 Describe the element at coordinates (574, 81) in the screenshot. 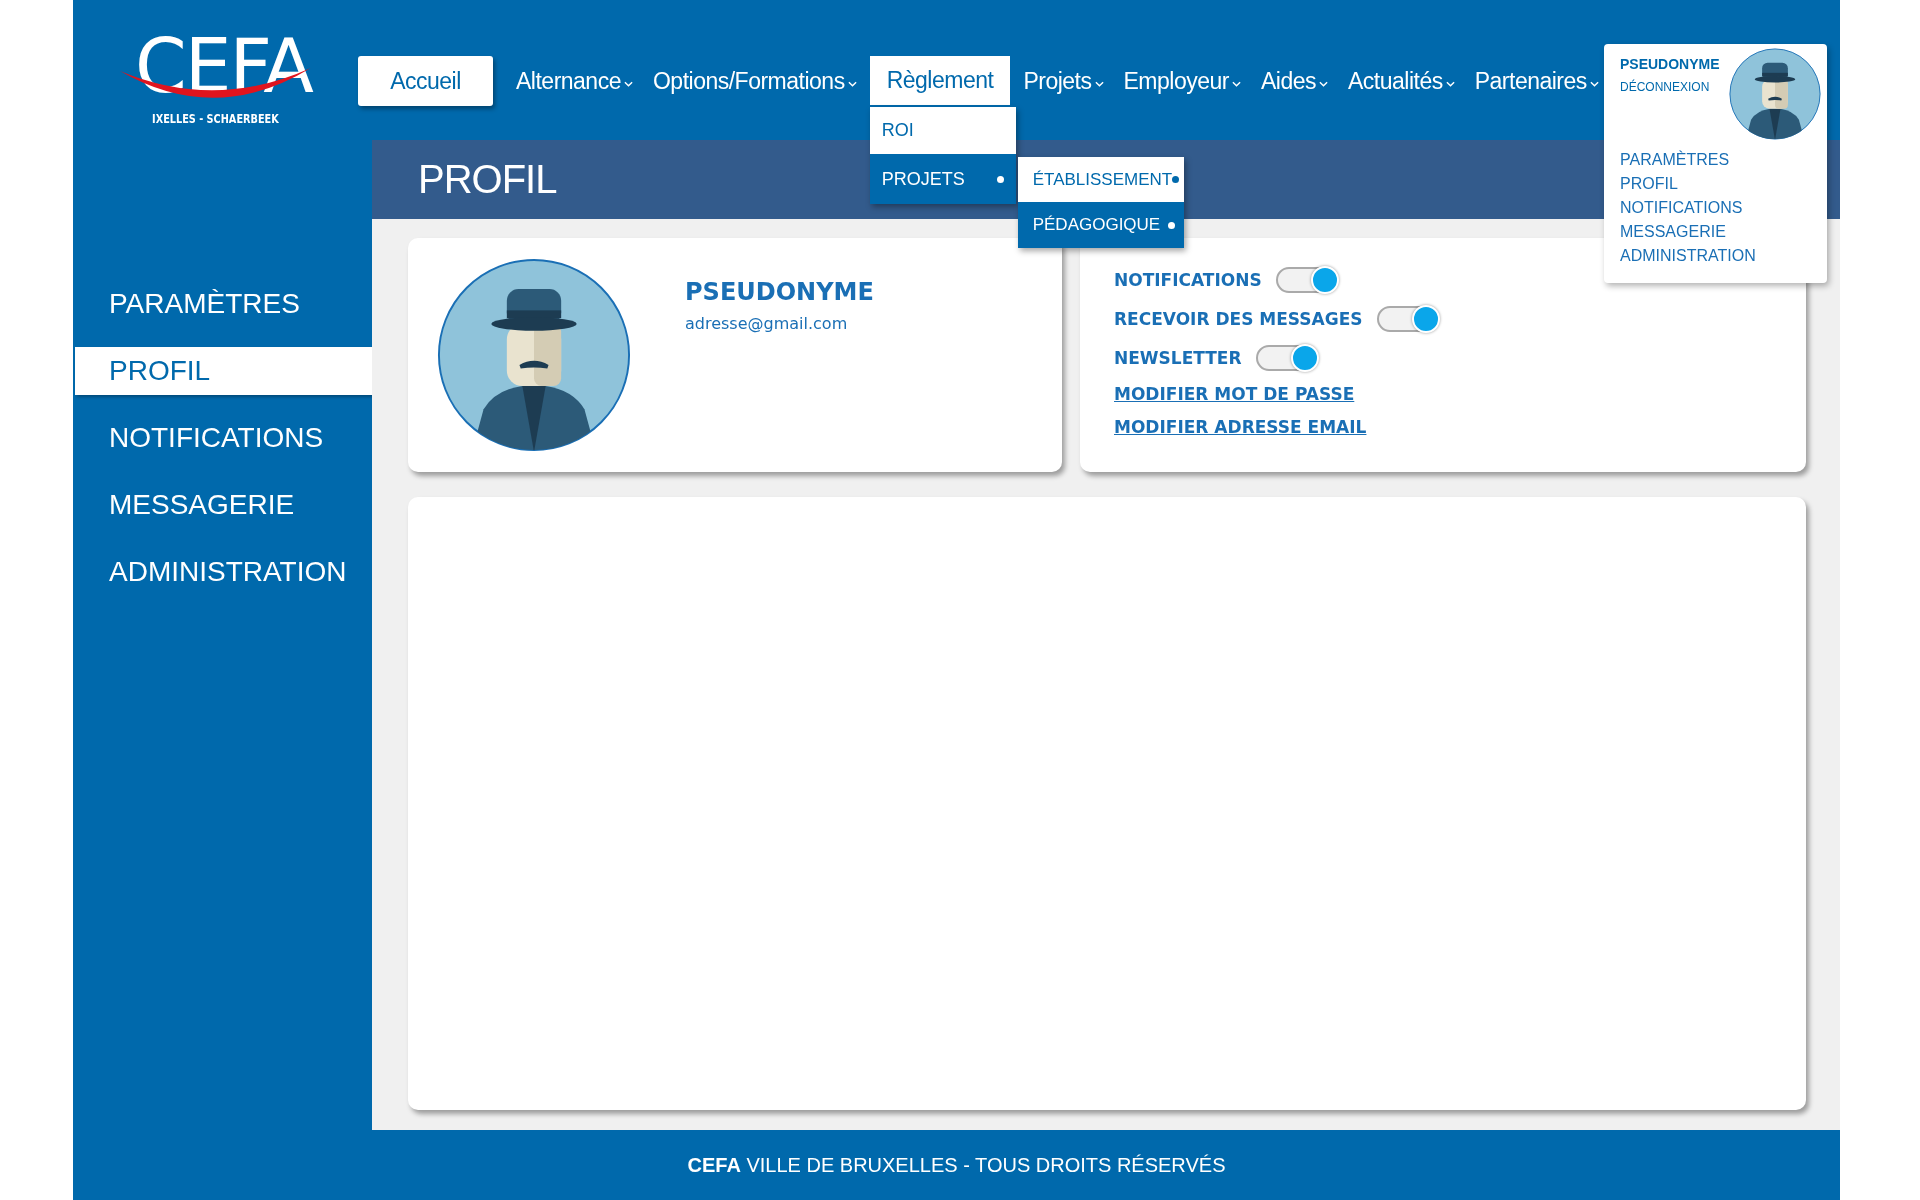

I see `nav-link: Alternance` at that location.